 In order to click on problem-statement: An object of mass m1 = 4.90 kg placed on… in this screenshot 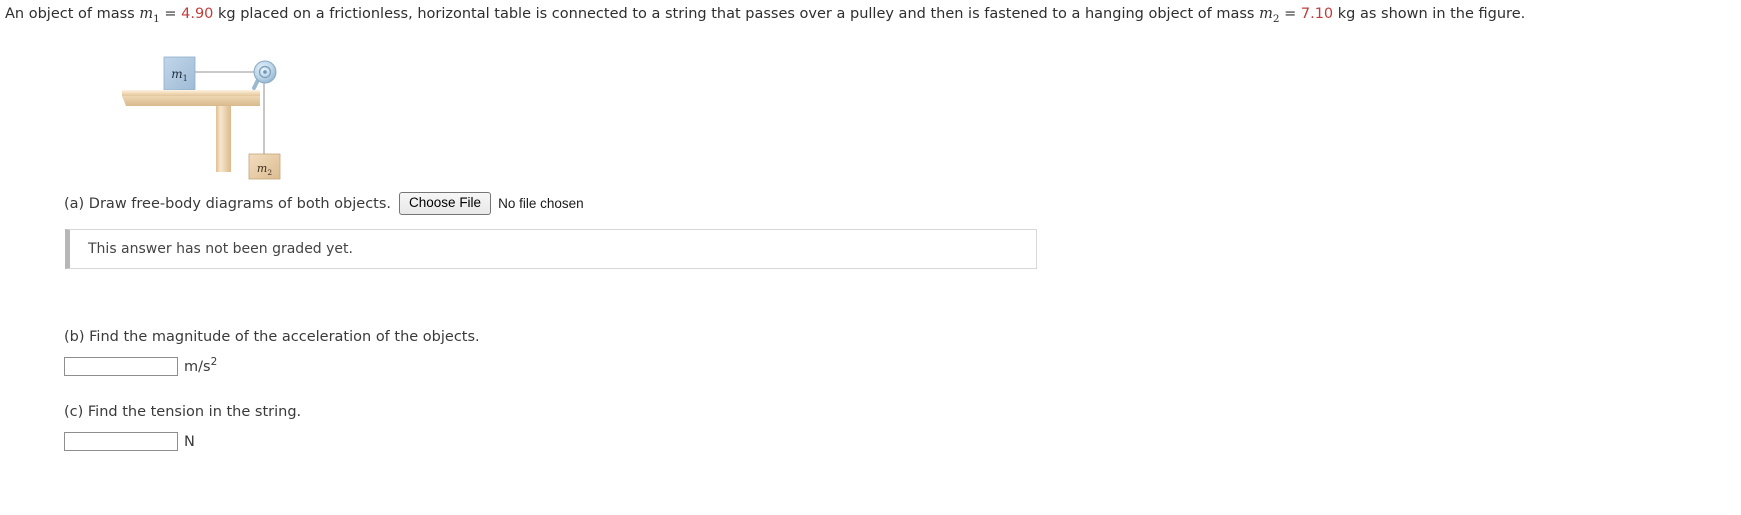, I will do `click(870, 16)`.